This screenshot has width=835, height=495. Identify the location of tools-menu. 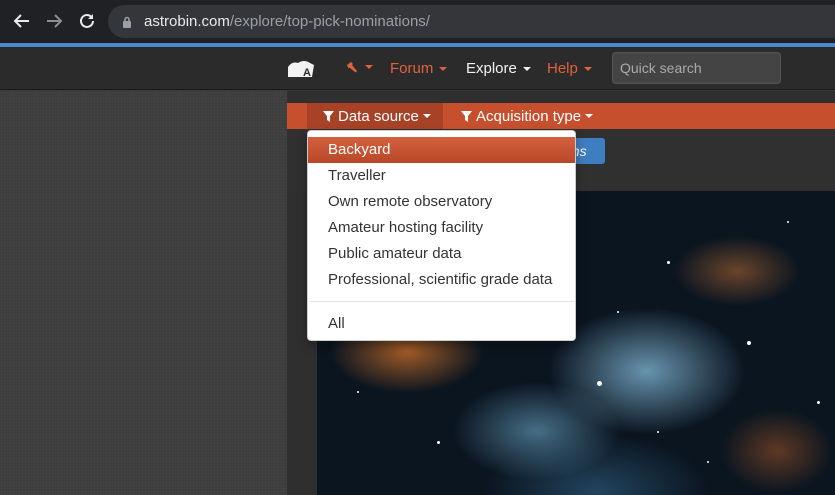
(359, 67).